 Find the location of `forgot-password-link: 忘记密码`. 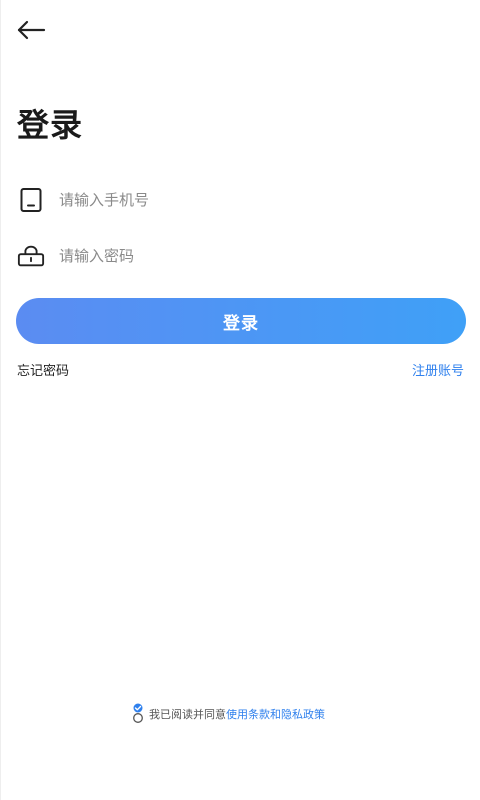

forgot-password-link: 忘记密码 is located at coordinates (43, 369).